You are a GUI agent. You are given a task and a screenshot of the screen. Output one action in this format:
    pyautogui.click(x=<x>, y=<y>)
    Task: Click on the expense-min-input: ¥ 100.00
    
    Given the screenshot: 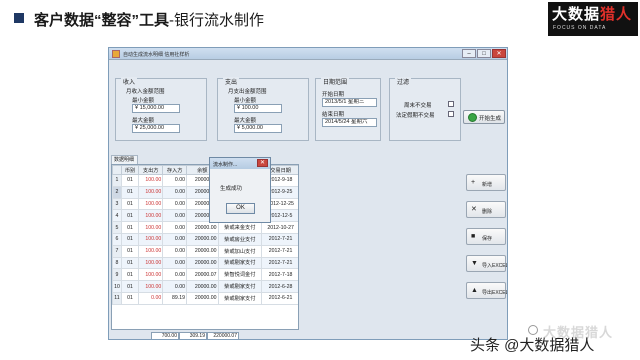 What is the action you would take?
    pyautogui.click(x=258, y=108)
    